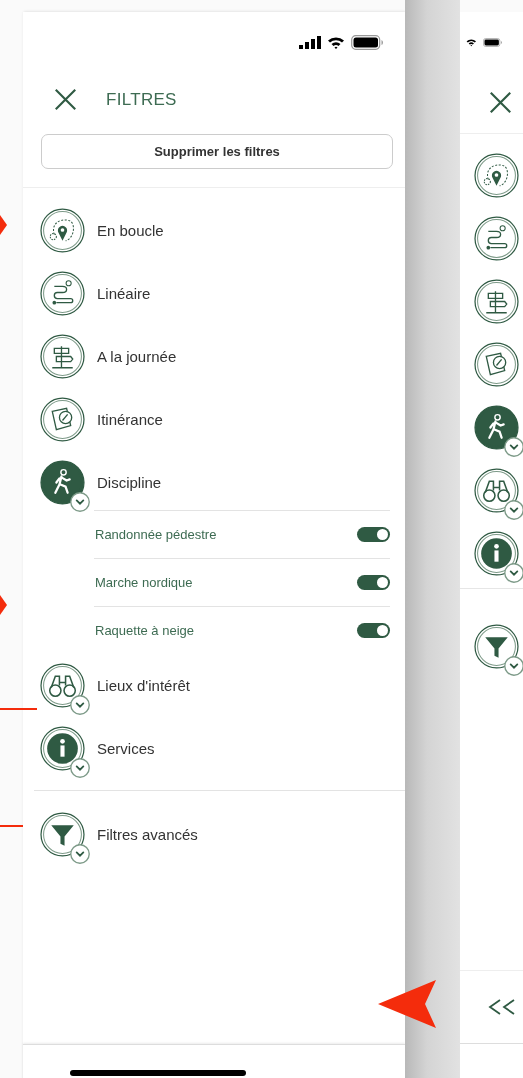  I want to click on battery-icon, so click(367, 42).